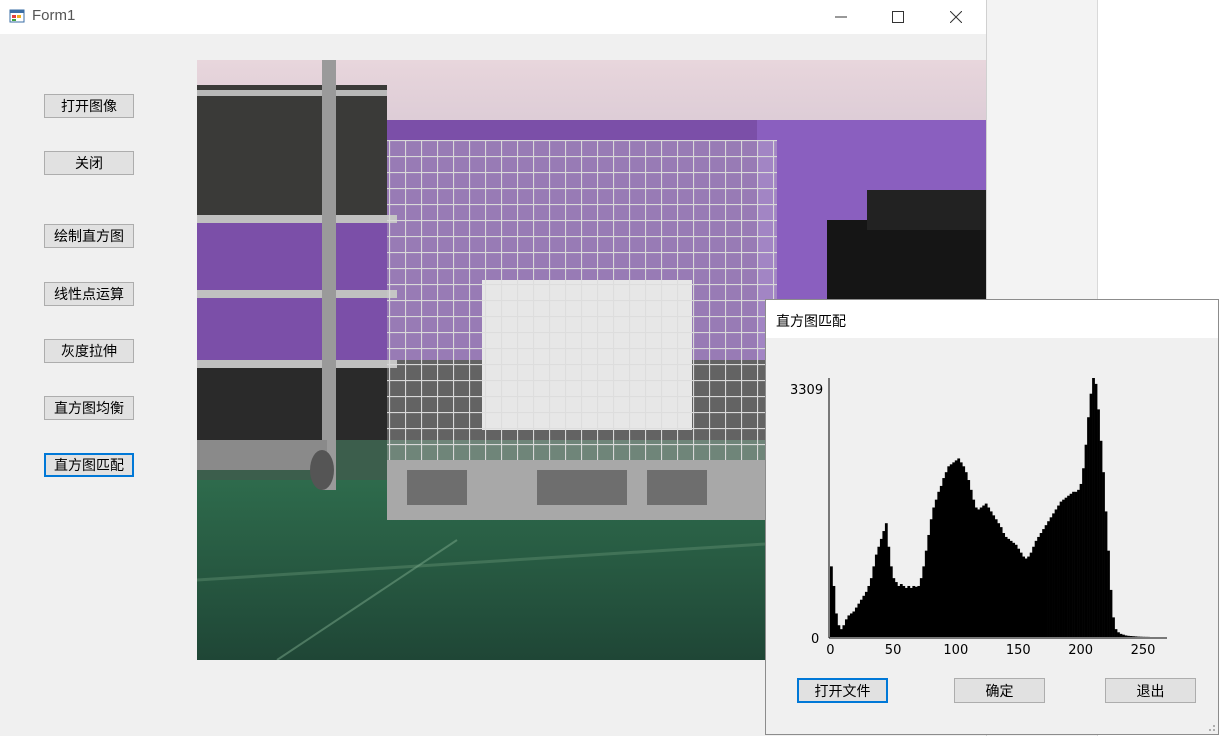 This screenshot has height=736, width=1220. What do you see at coordinates (806, 390) in the screenshot?
I see `y-tick-label-max: 3309` at bounding box center [806, 390].